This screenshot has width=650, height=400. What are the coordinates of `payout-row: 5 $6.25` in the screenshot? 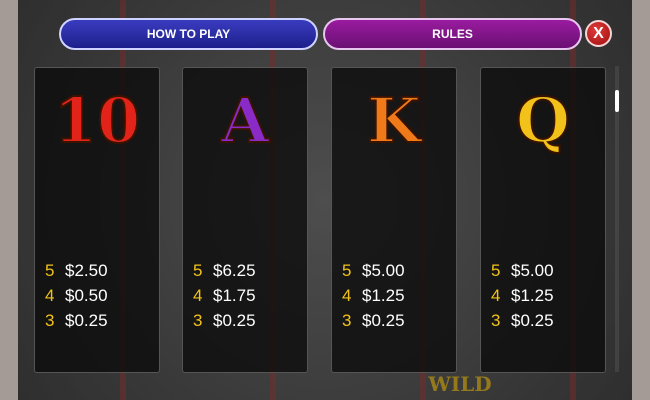 It's located at (224, 270).